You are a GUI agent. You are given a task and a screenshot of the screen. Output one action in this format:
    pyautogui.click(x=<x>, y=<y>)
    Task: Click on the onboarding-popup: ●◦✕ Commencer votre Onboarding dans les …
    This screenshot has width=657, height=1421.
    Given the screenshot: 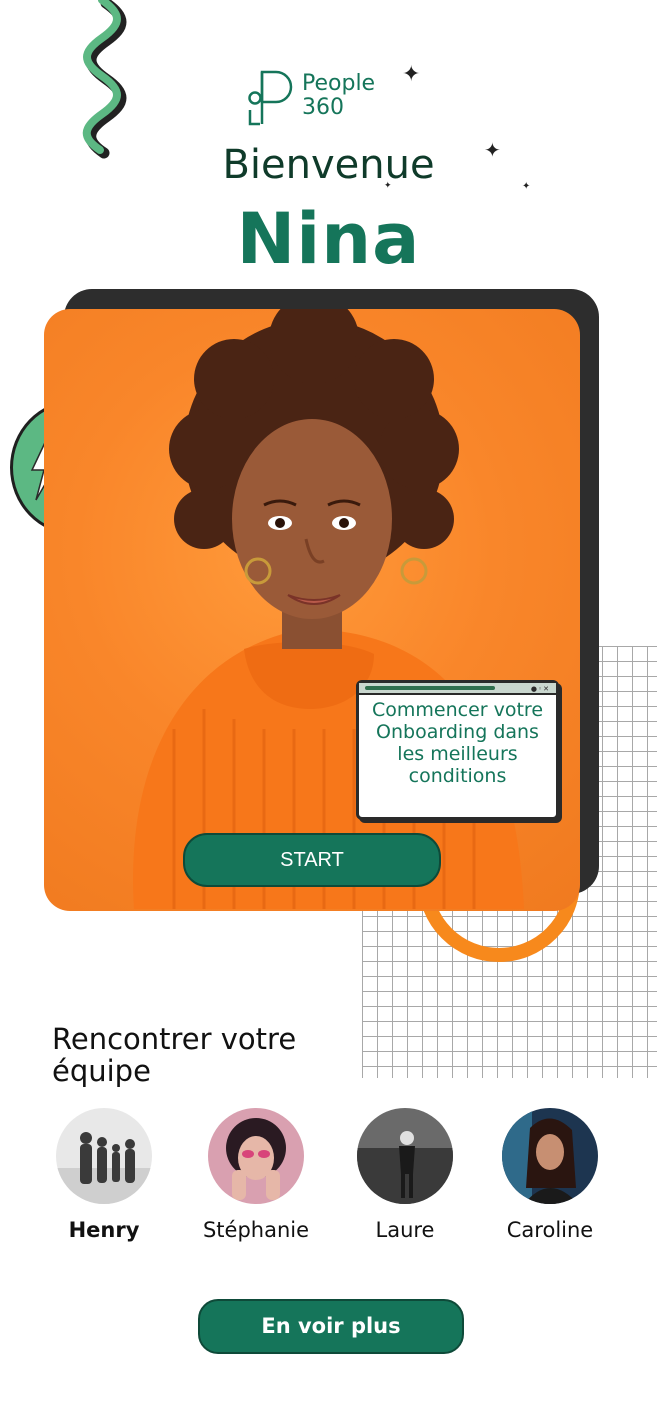 What is the action you would take?
    pyautogui.click(x=457, y=750)
    